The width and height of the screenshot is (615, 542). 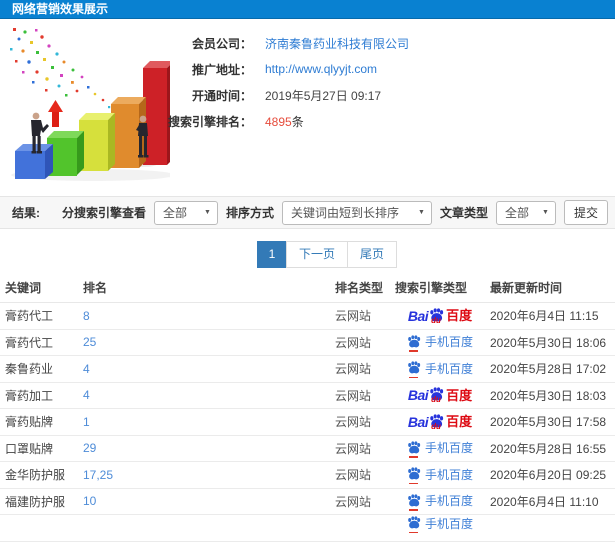 I want to click on rank-link: 1, so click(x=86, y=422).